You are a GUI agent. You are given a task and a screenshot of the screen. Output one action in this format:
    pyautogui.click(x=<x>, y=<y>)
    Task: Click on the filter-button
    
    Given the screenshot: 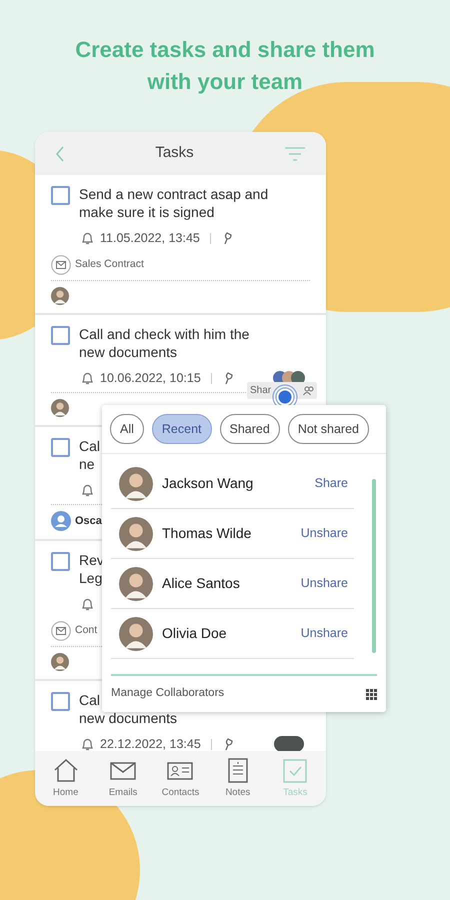 What is the action you would take?
    pyautogui.click(x=295, y=154)
    